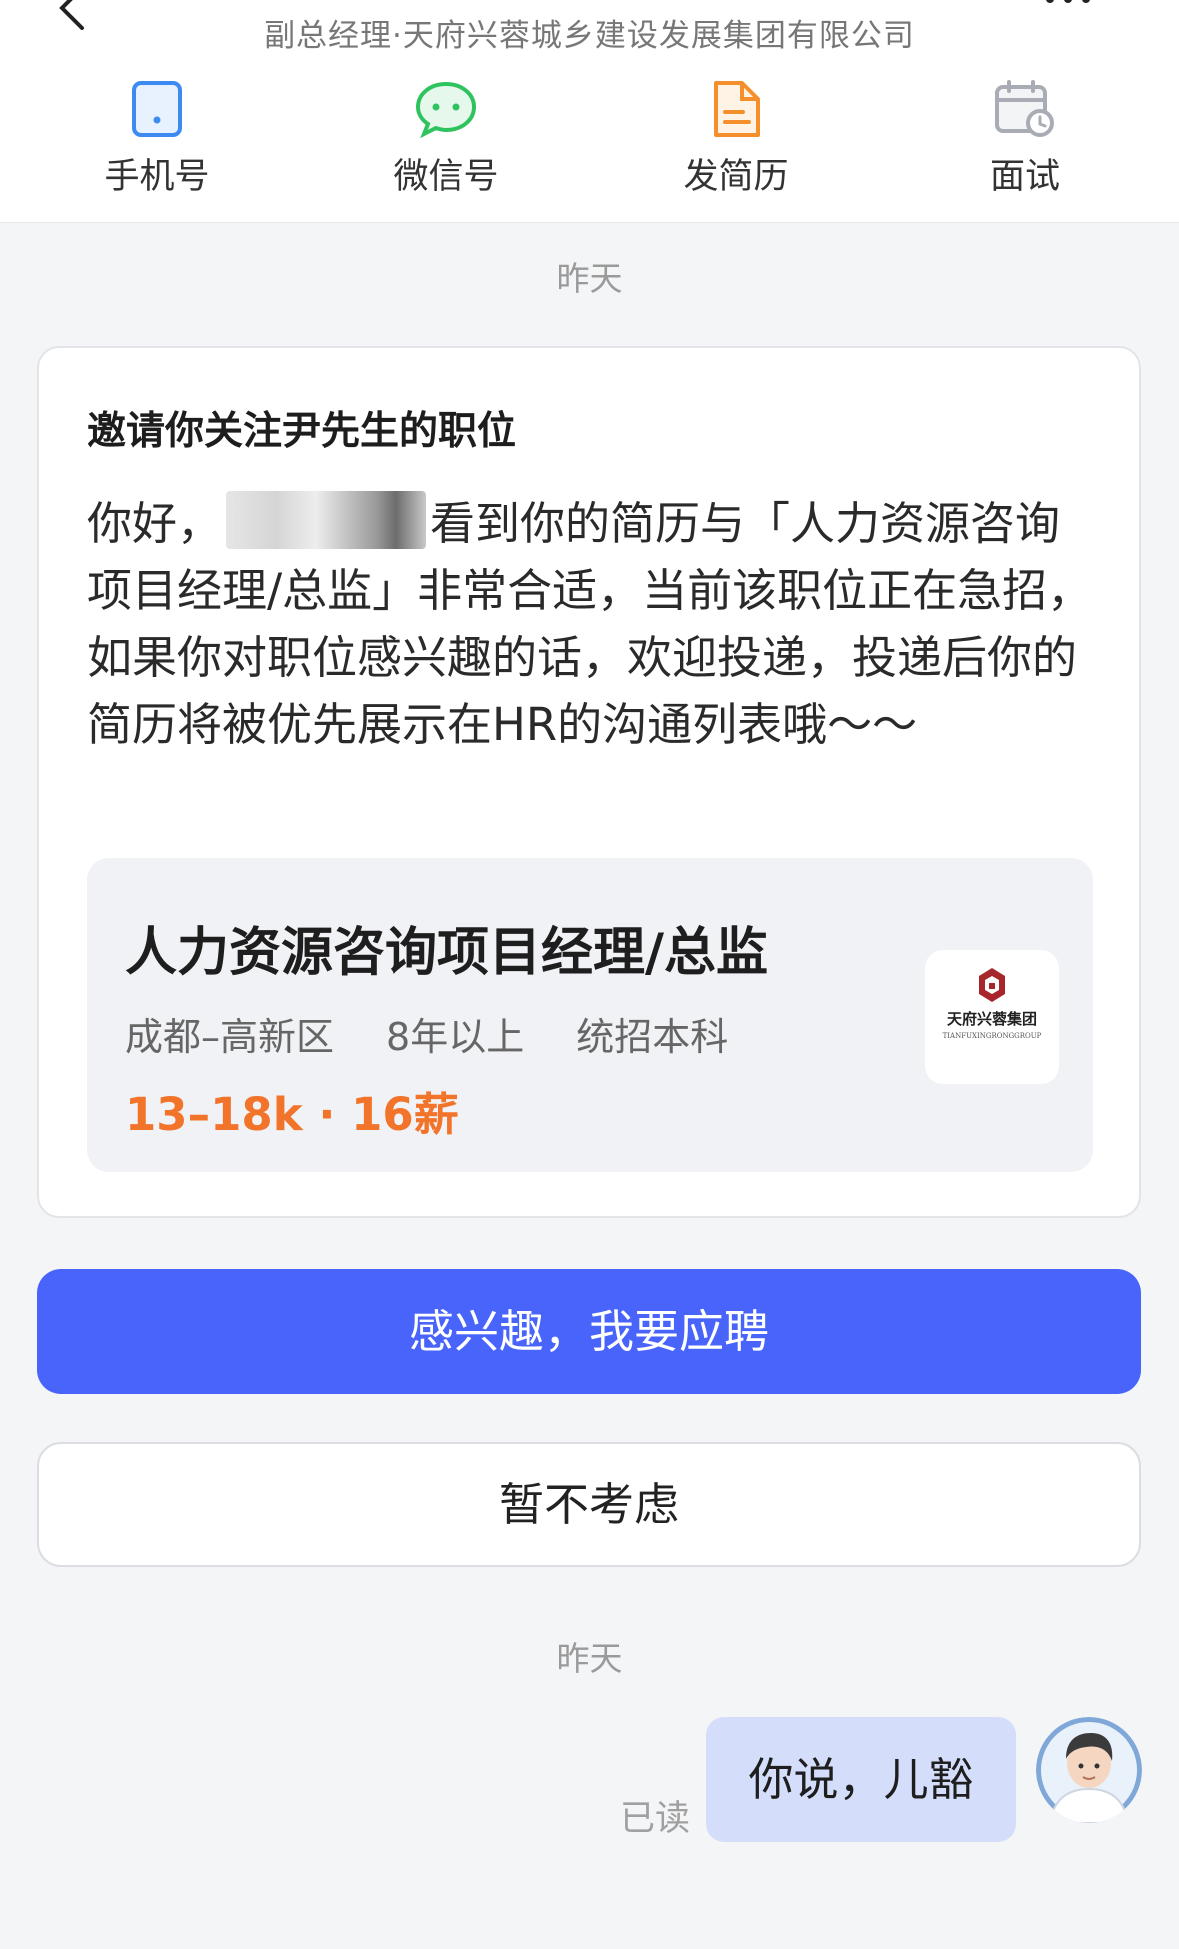 The image size is (1179, 1949). Describe the element at coordinates (155, 523) in the screenshot. I see `invite-greeting: 你好，` at that location.